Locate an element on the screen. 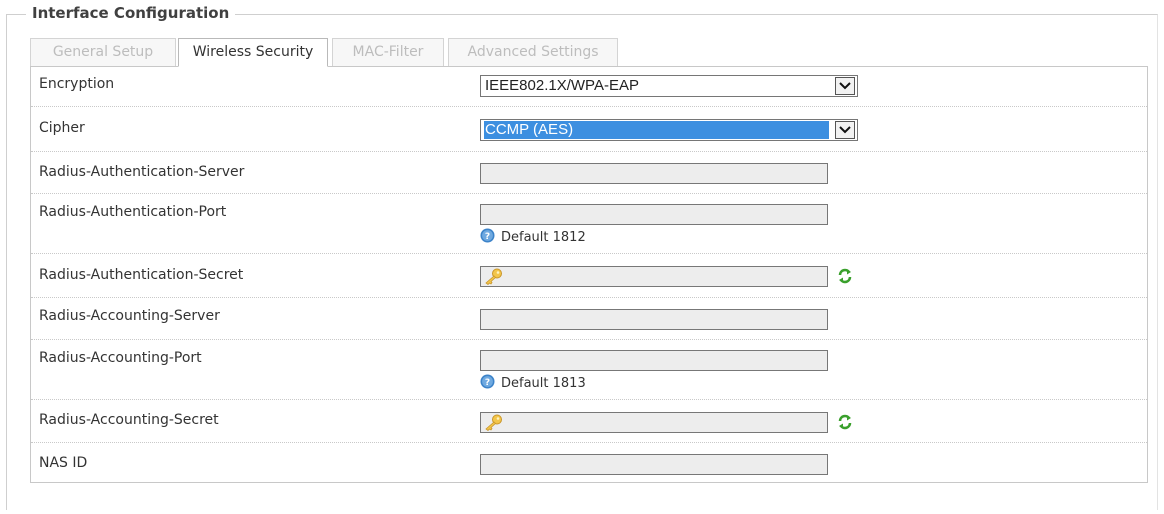  encryption-value: IEEE802.1X/WPA-EAP is located at coordinates (562, 85).